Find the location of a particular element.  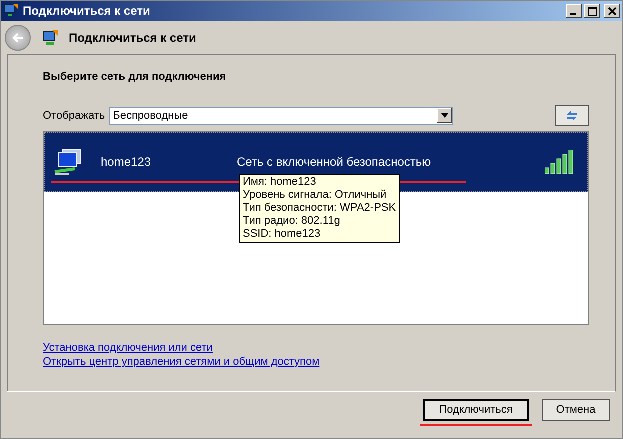

back-arrow-icon is located at coordinates (18, 37).